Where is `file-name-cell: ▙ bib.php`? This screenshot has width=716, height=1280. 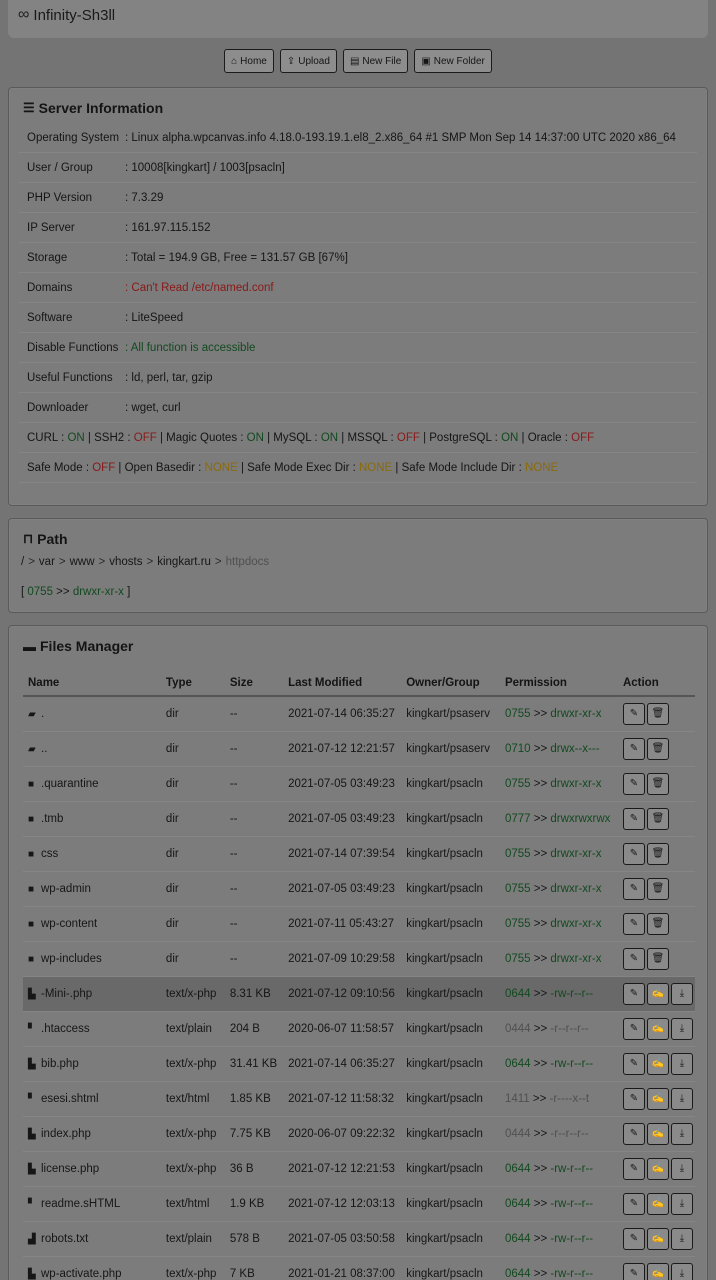 file-name-cell: ▙ bib.php is located at coordinates (92, 1064).